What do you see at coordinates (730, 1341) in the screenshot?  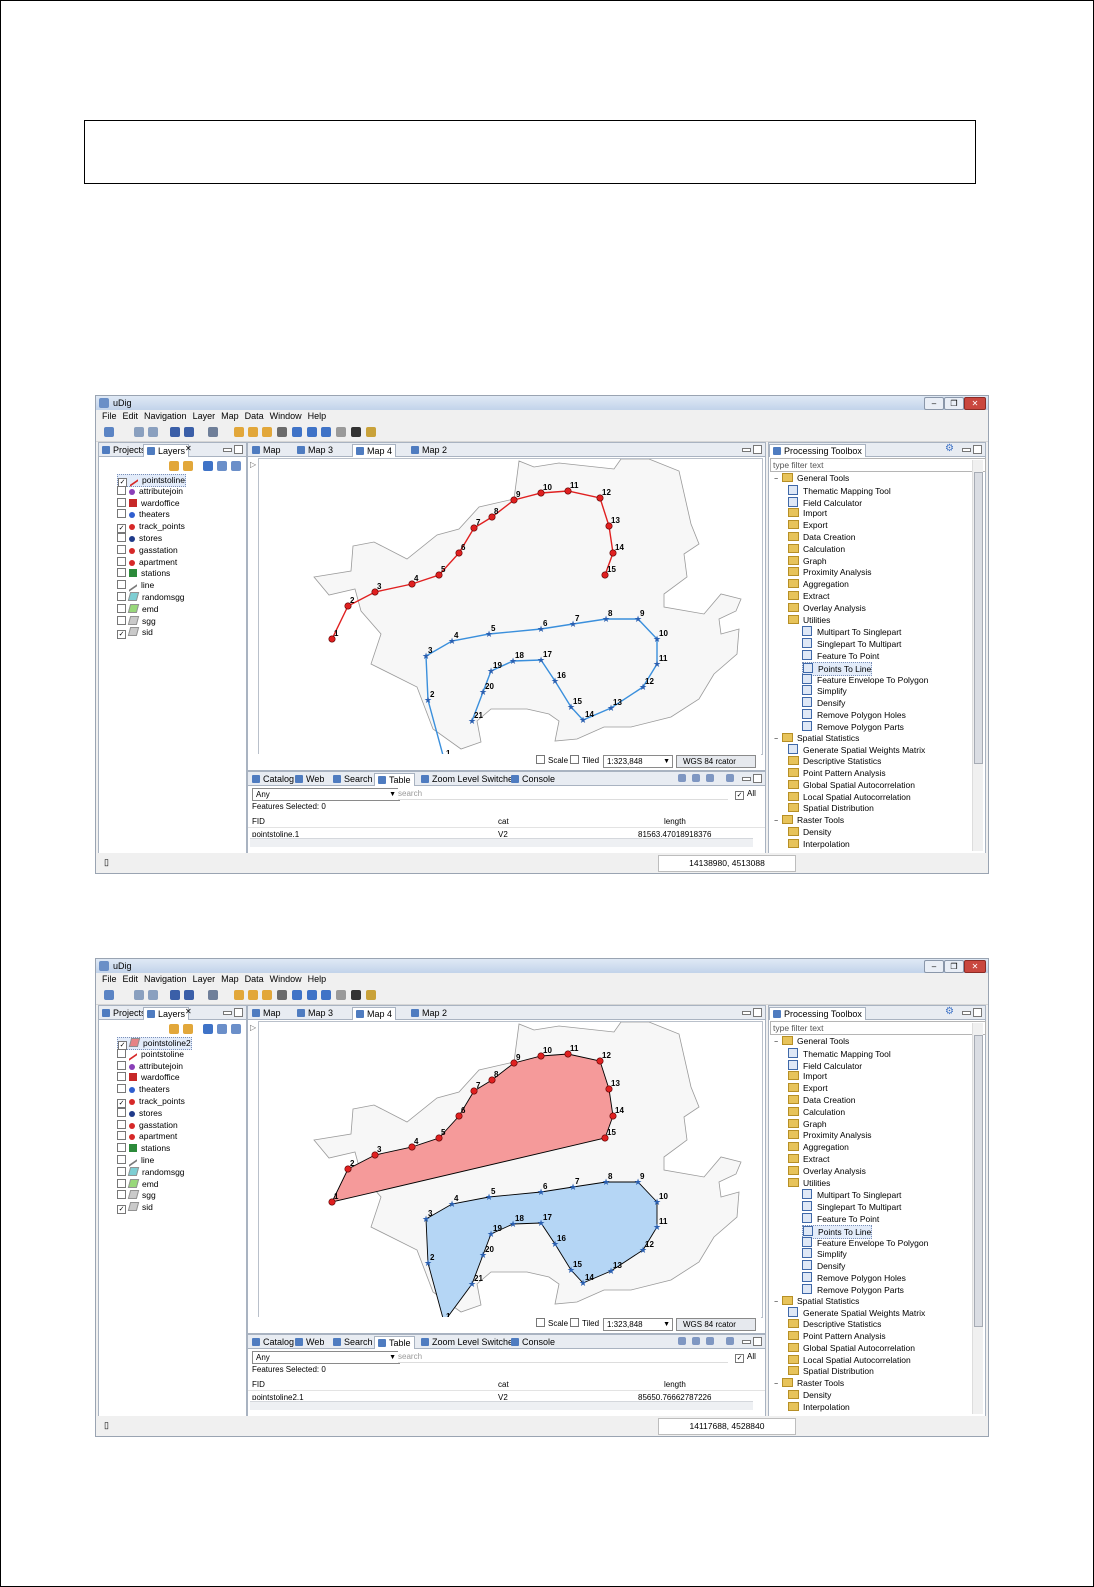 I see `clear-icon` at bounding box center [730, 1341].